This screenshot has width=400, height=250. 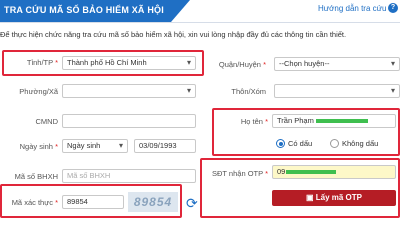 What do you see at coordinates (360, 143) in the screenshot?
I see `no-accent-label: Không dấu` at bounding box center [360, 143].